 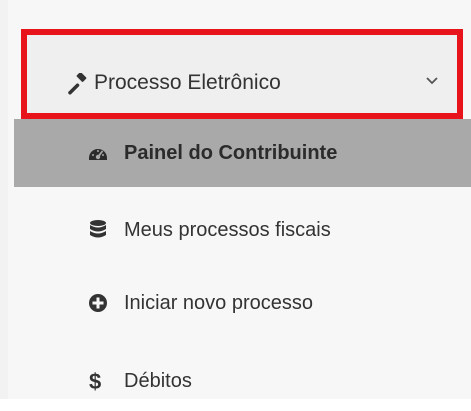 I want to click on menu-item-label: Painel do Contribuinte, so click(x=231, y=153).